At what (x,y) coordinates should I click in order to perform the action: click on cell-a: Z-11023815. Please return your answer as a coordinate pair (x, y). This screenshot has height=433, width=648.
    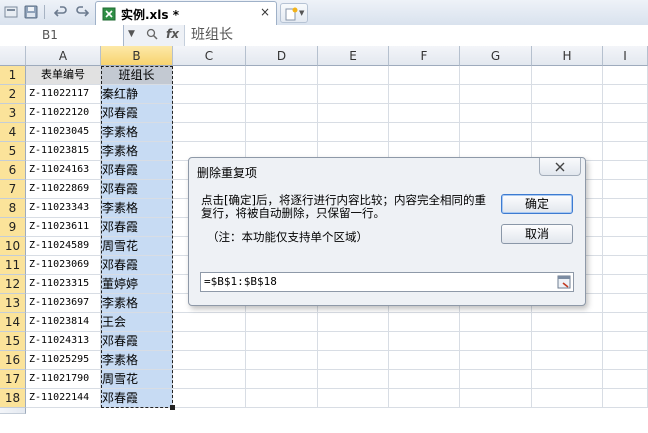
    Looking at the image, I should click on (63, 151).